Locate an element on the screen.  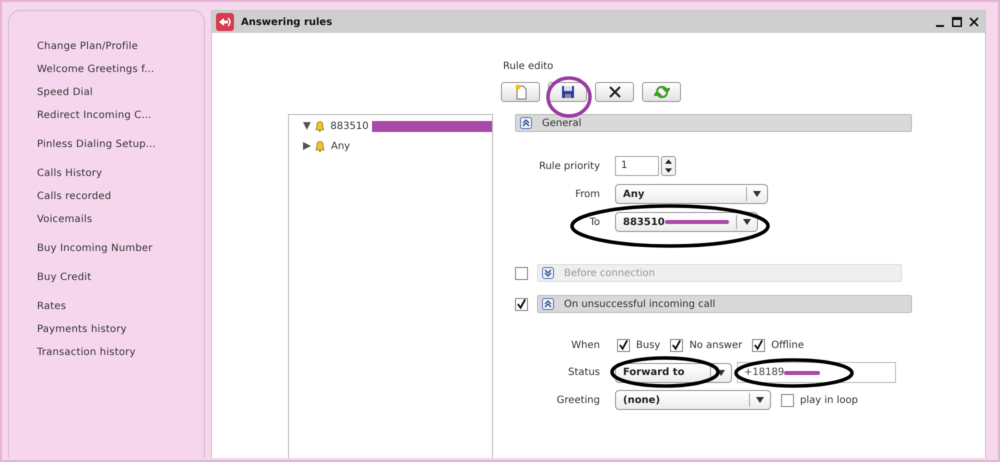
checkbox-label: Offline is located at coordinates (787, 345).